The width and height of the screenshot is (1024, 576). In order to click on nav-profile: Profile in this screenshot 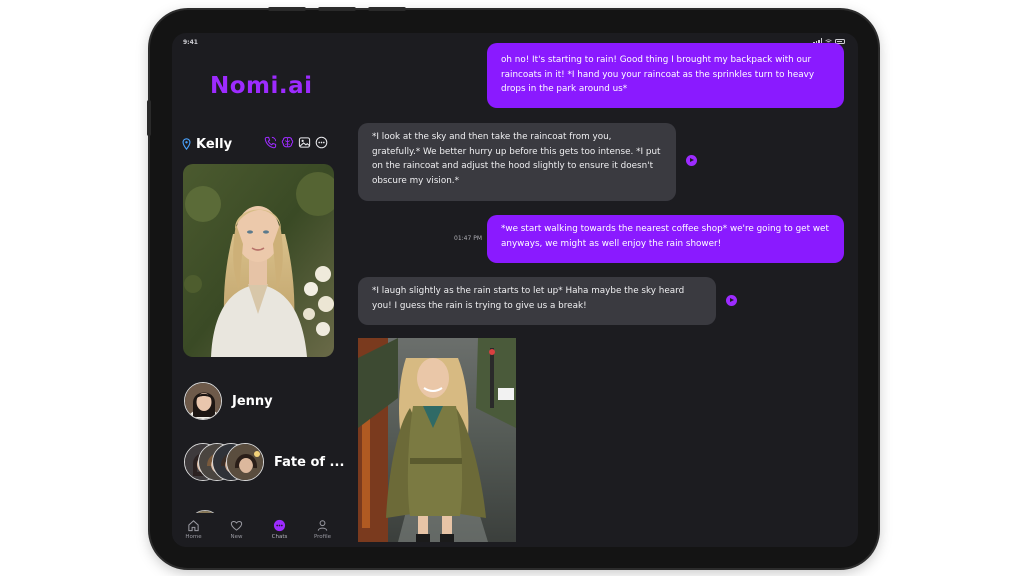, I will do `click(323, 526)`.